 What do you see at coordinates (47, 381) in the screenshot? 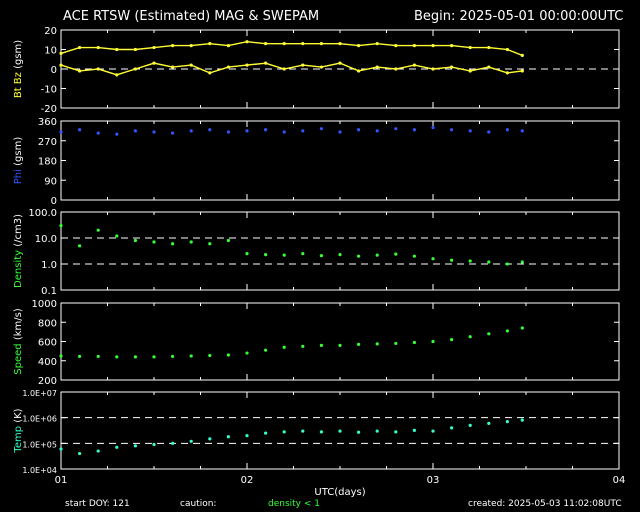
I see `y-tick-label: 200` at bounding box center [47, 381].